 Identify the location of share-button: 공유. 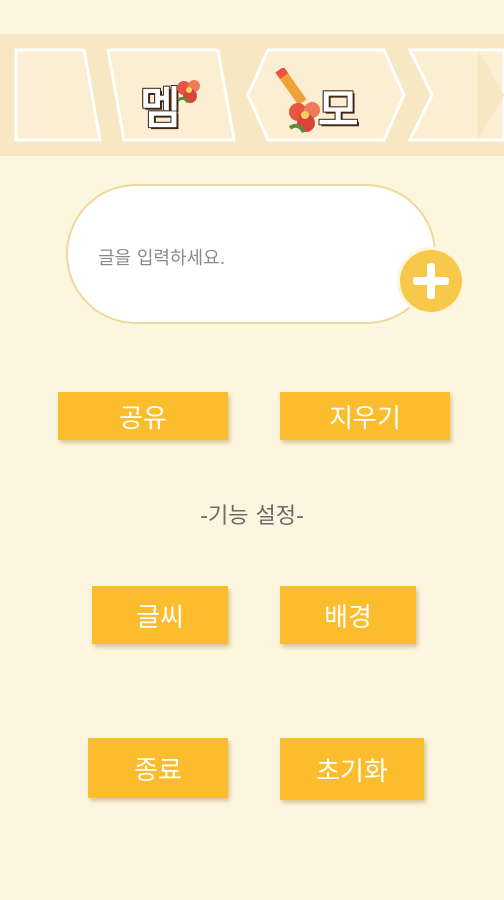
(143, 416).